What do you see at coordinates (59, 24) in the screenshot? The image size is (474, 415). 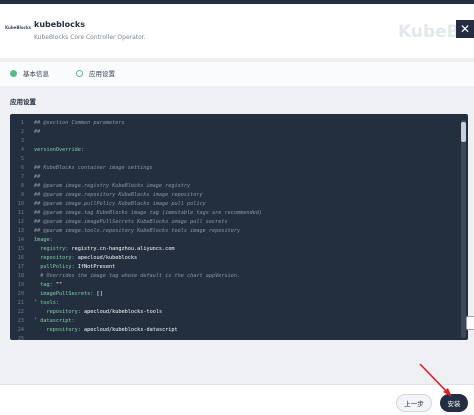 I see `app-title: kubeblocks` at bounding box center [59, 24].